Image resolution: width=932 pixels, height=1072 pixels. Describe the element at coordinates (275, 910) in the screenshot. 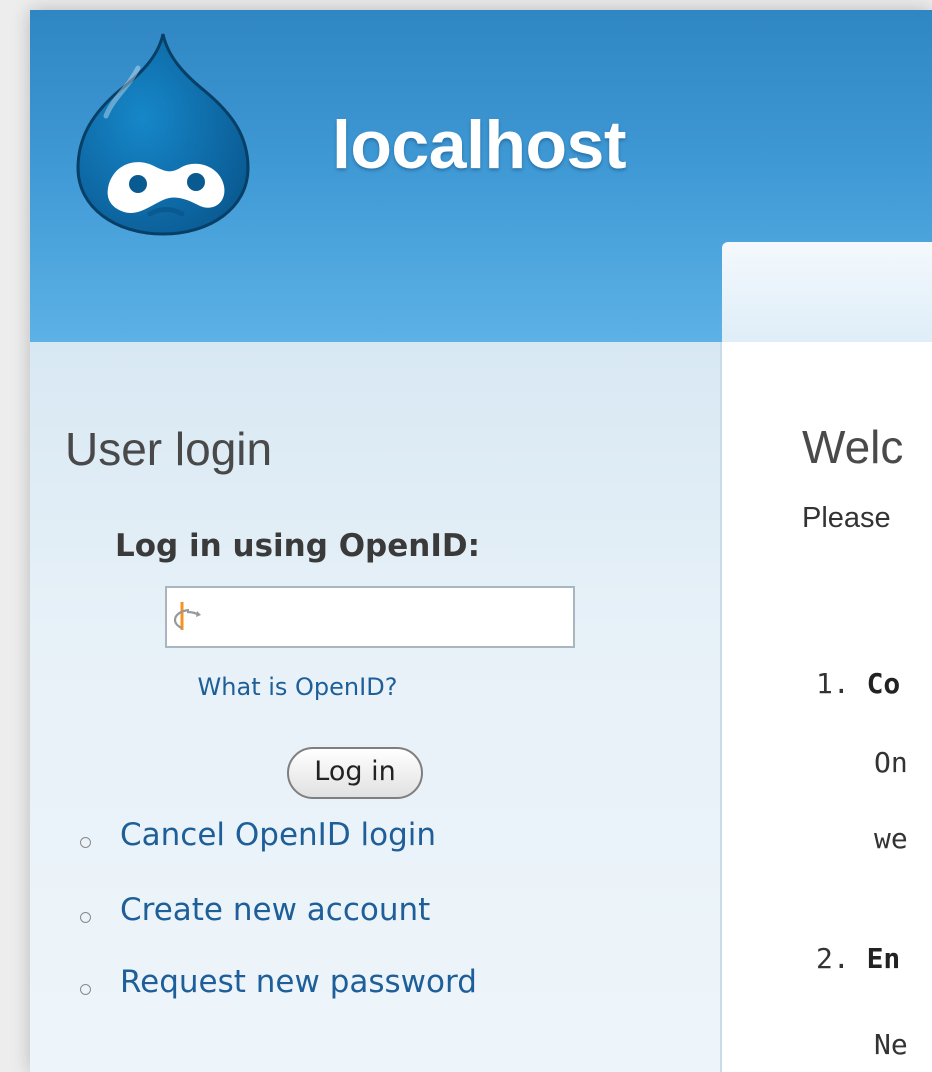

I see `create-new-account-link: Create new account` at that location.